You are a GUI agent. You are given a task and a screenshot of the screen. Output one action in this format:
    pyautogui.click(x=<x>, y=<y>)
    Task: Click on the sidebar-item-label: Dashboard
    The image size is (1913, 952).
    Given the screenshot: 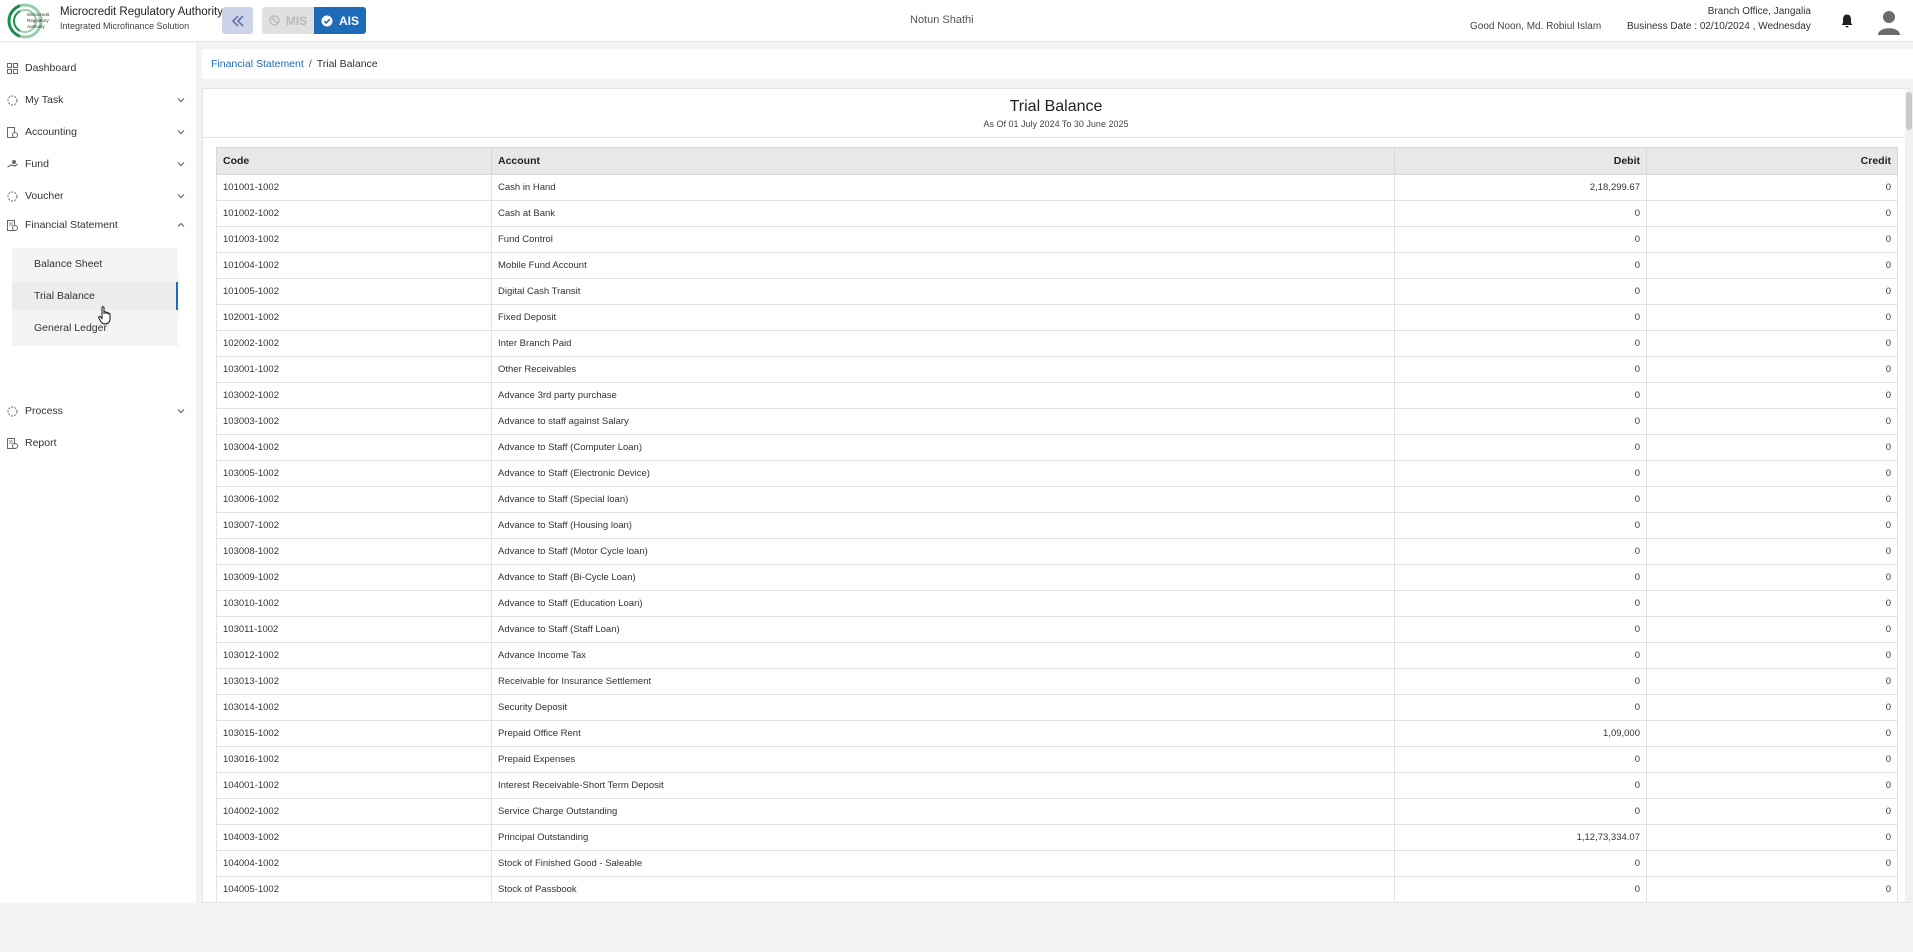 What is the action you would take?
    pyautogui.click(x=51, y=68)
    